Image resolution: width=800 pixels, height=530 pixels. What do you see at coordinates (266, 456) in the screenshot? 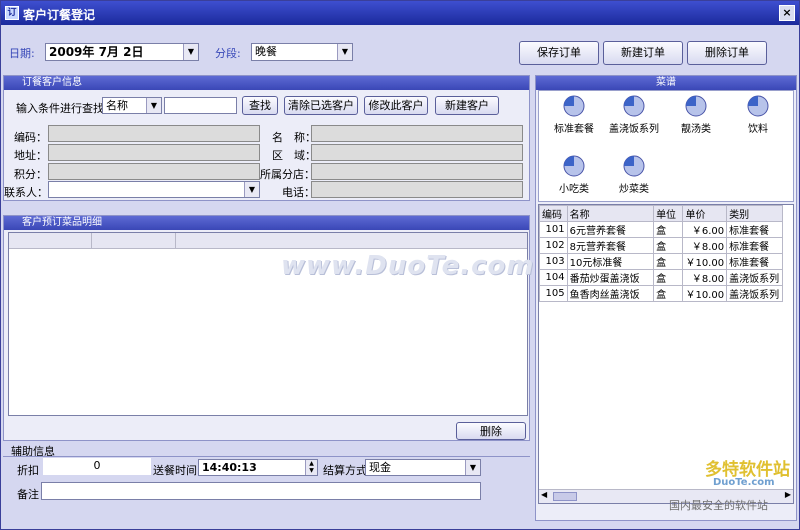
I see `aux-divider` at bounding box center [266, 456].